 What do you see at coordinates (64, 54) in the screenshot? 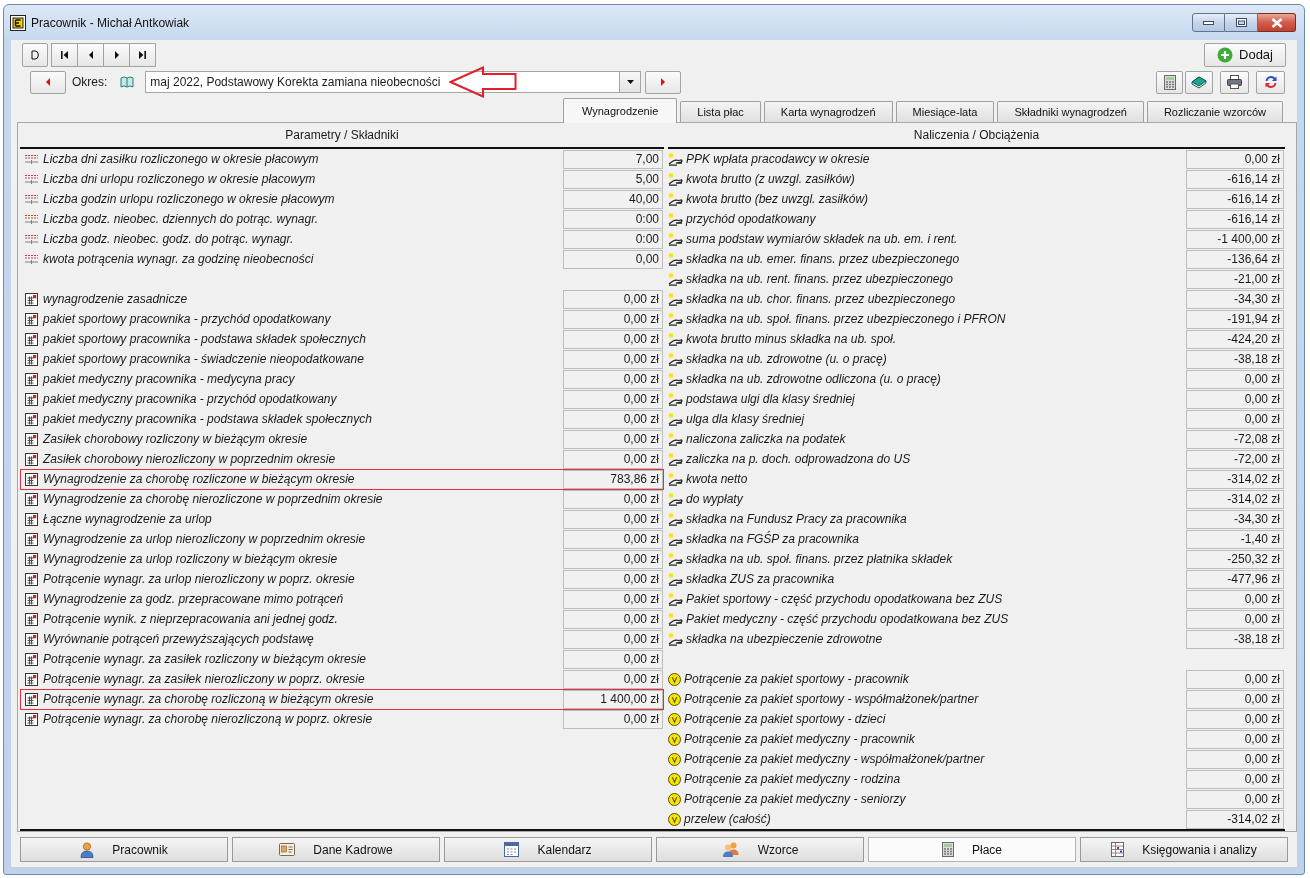
I see `first-button` at bounding box center [64, 54].